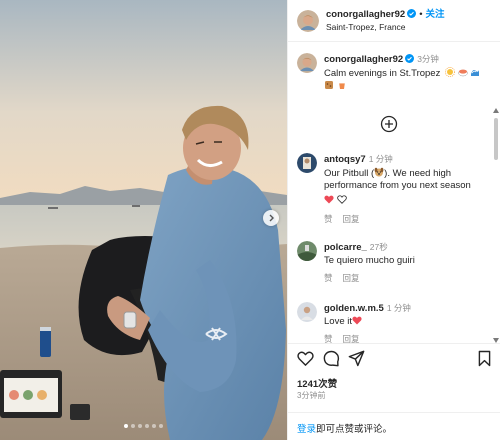 This screenshot has width=500, height=440. Describe the element at coordinates (363, 59) in the screenshot. I see `caption-username: conorgallagher92` at that location.